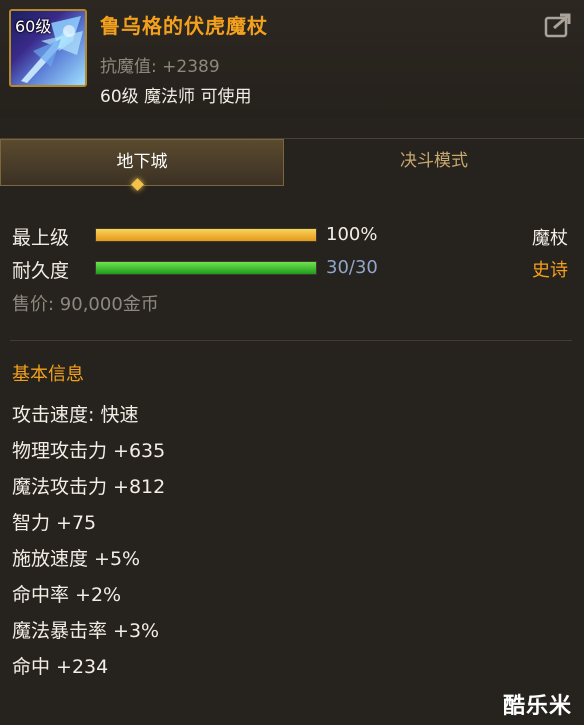 This screenshot has height=725, width=584. I want to click on tab-duel-mode: 决斗模式, so click(434, 162).